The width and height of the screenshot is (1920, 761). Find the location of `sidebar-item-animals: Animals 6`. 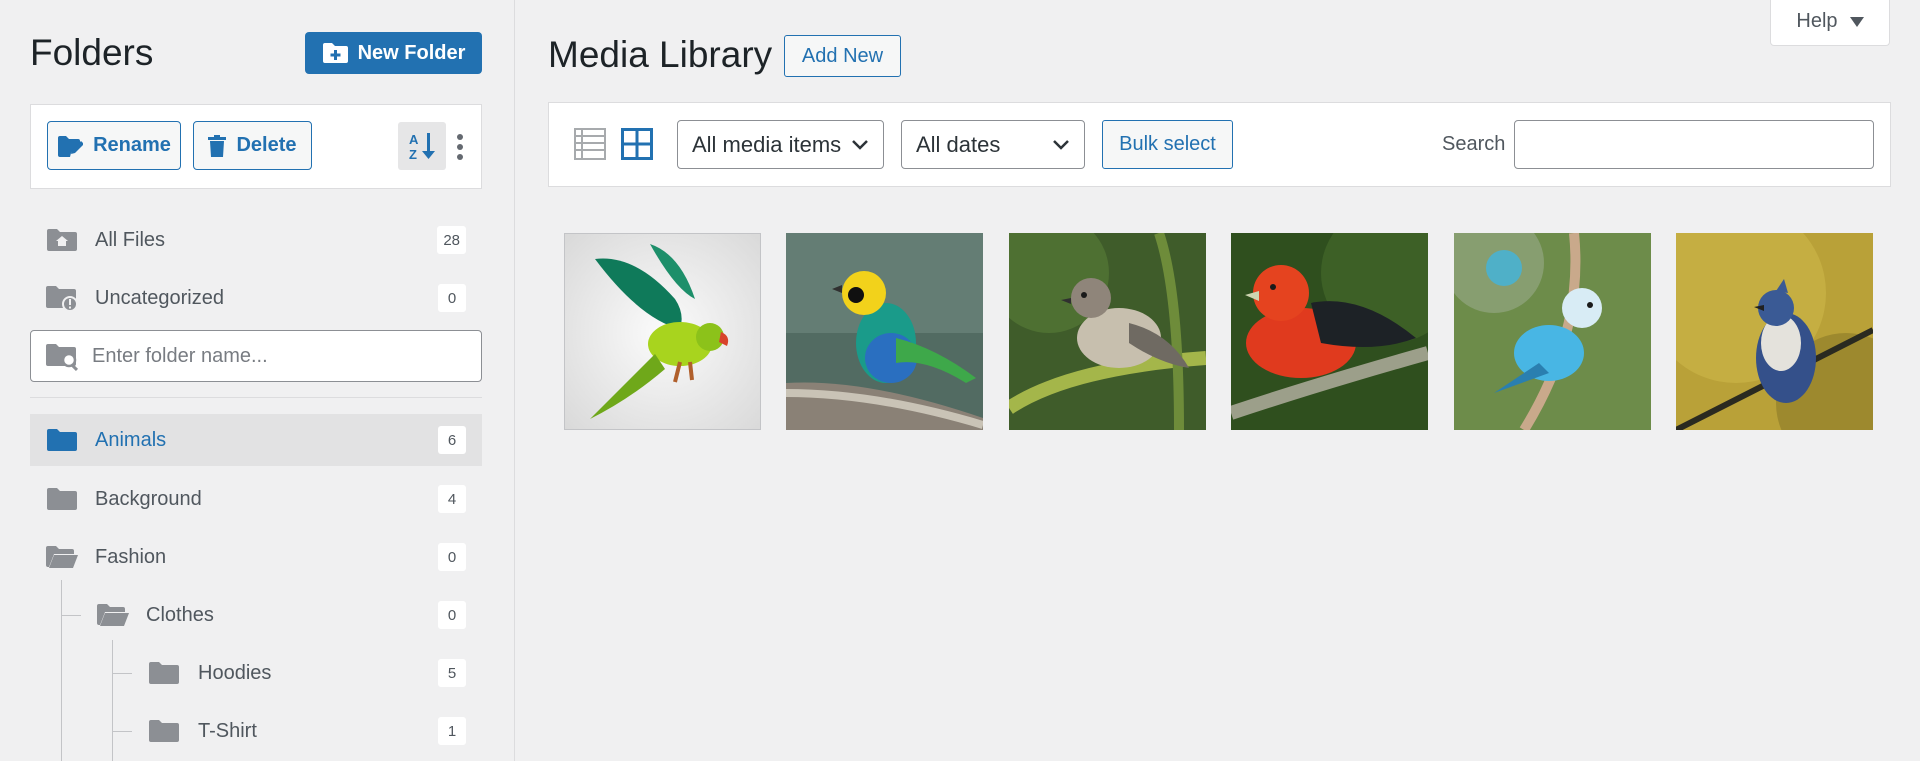

sidebar-item-animals: Animals 6 is located at coordinates (256, 440).